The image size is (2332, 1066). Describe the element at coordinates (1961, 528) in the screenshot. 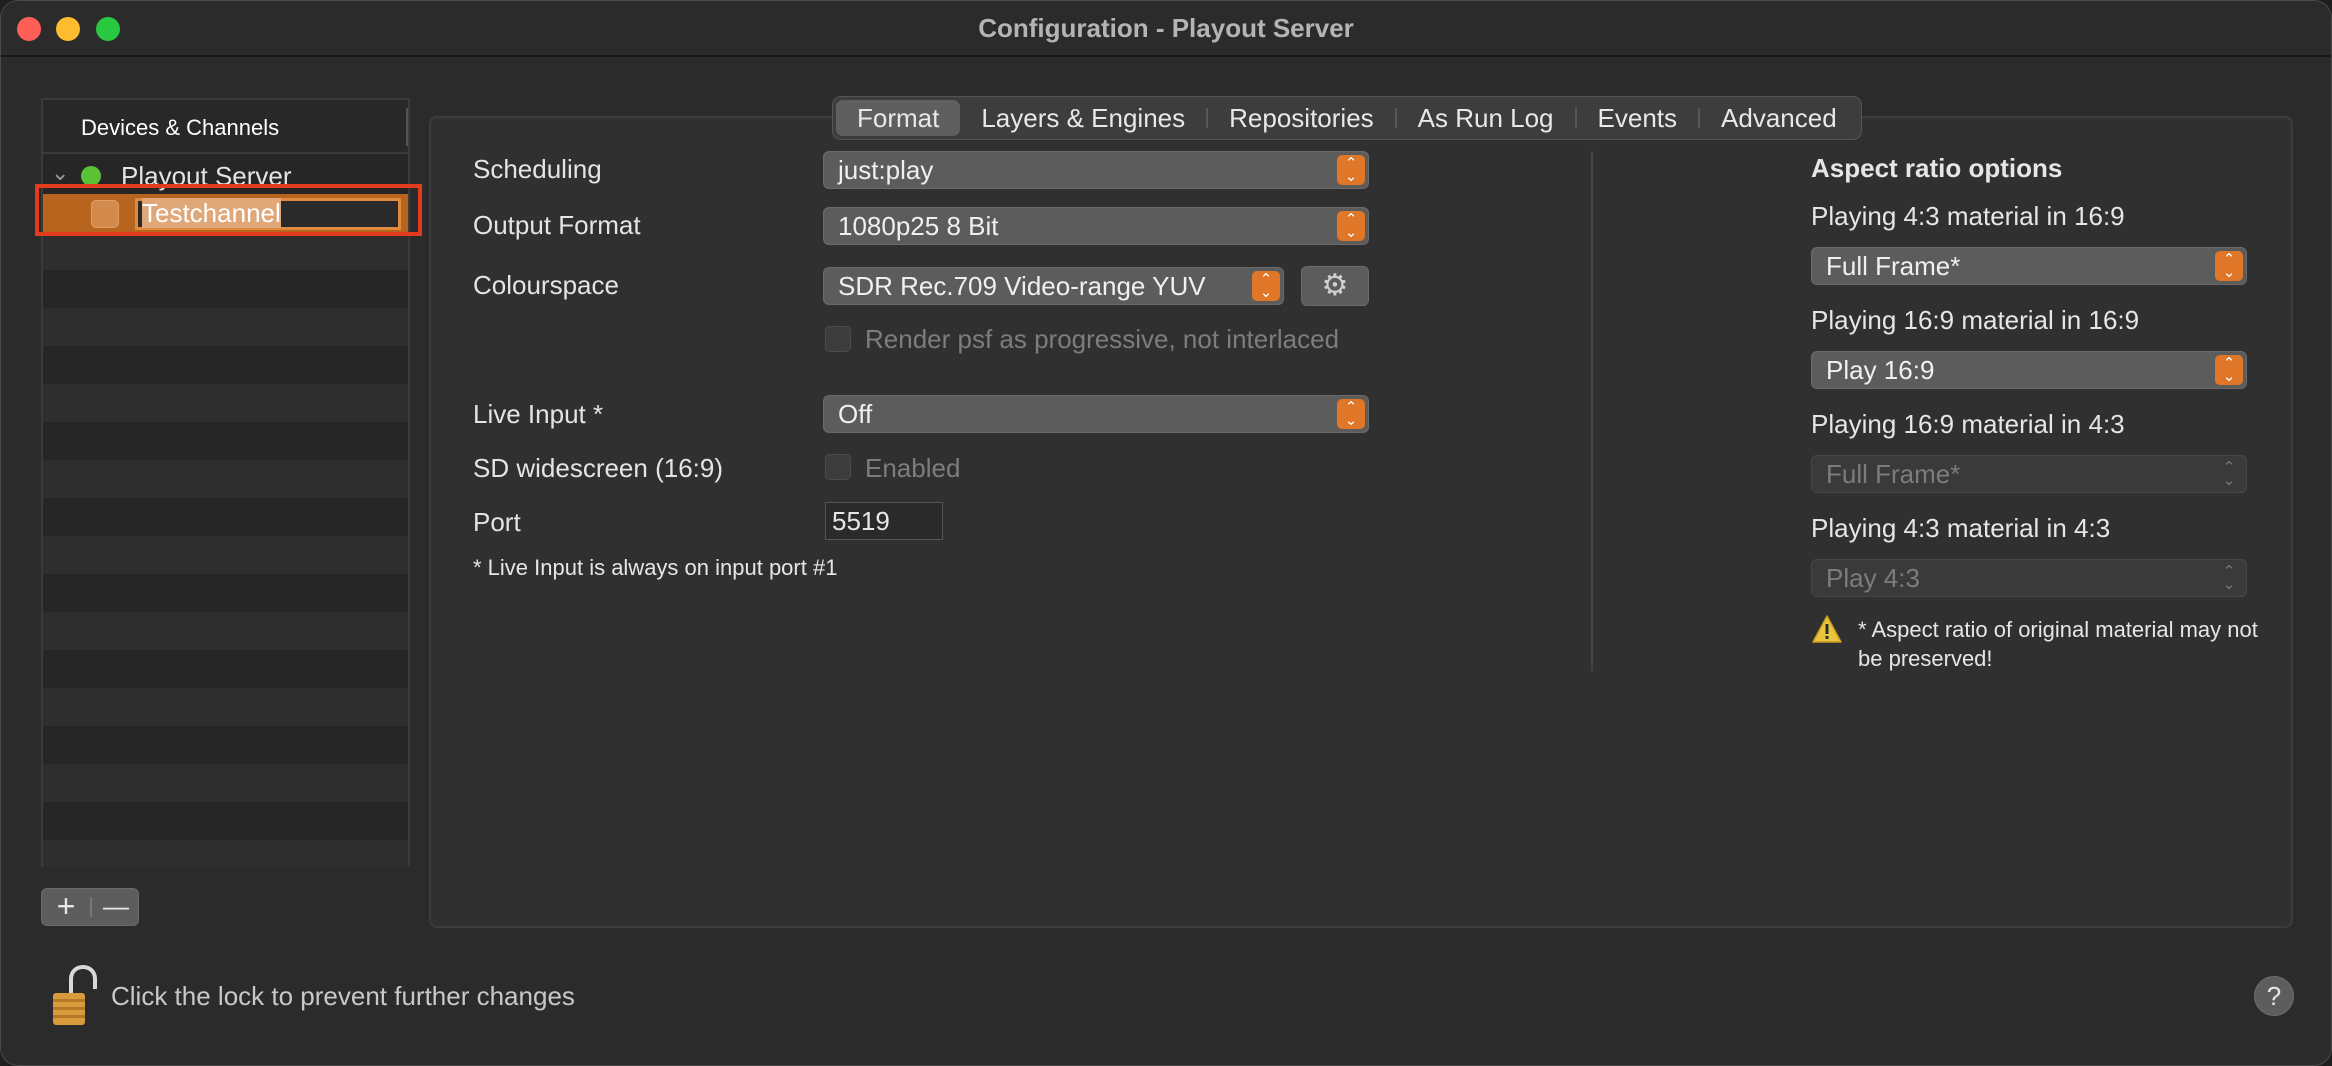

I see `aspect-option-label: Playing 4:3 material in 4:3` at that location.